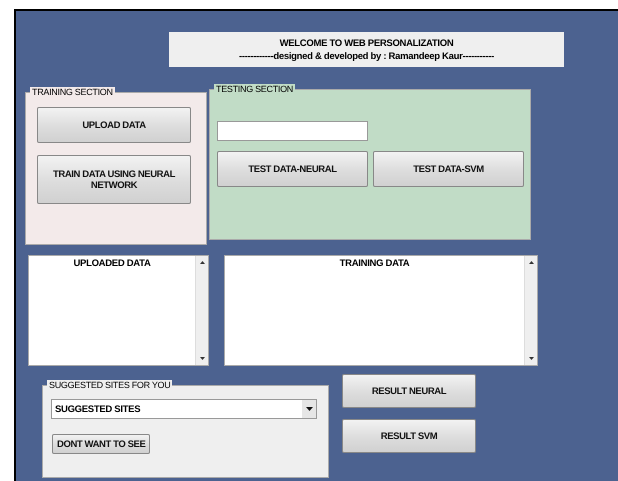  What do you see at coordinates (409, 436) in the screenshot?
I see `result-button: RESULT SVM` at bounding box center [409, 436].